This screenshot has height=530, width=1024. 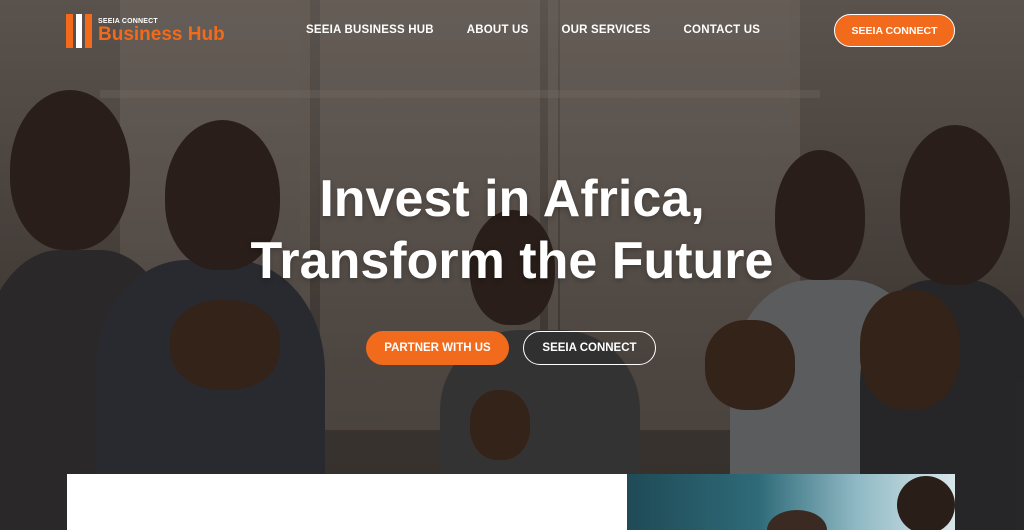 What do you see at coordinates (894, 30) in the screenshot?
I see `seeia-connect-button: SEEIA CONNECT` at bounding box center [894, 30].